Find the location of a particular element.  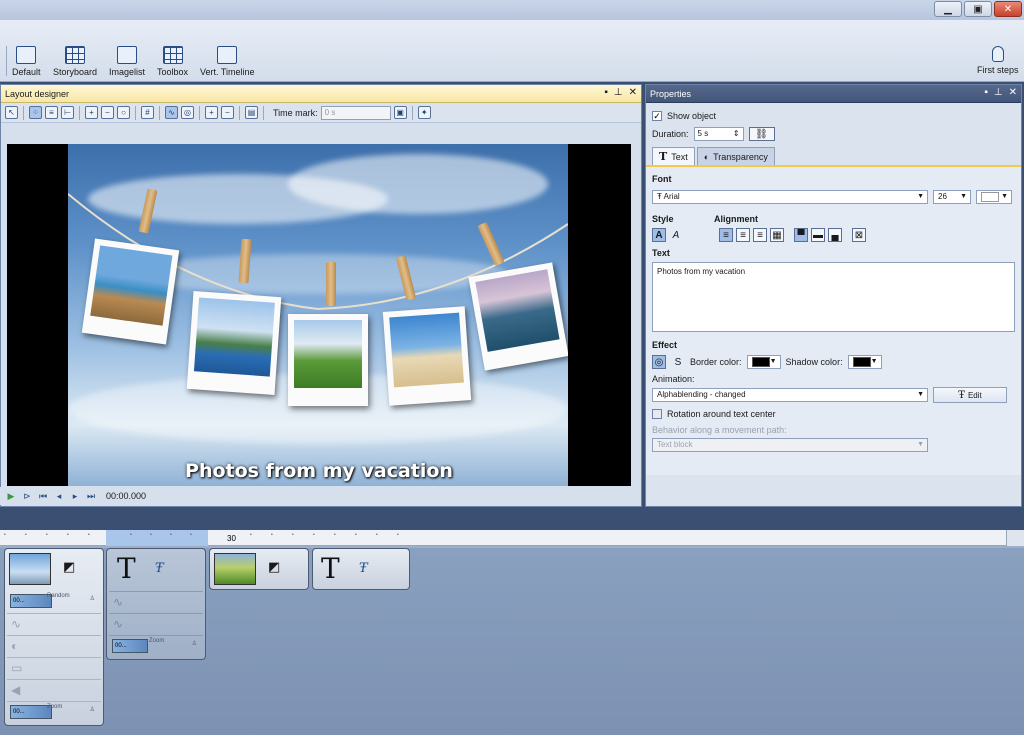

font-color-picker: ▼ is located at coordinates (994, 197).